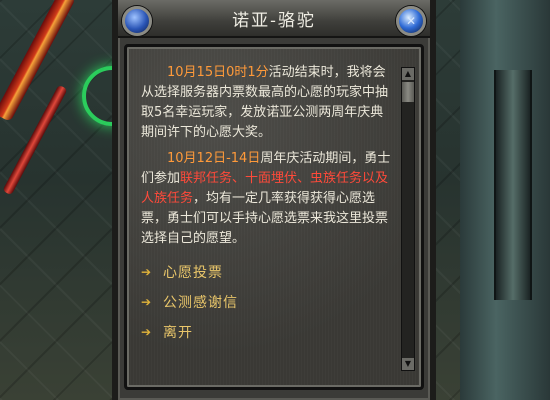  Describe the element at coordinates (408, 74) in the screenshot. I see `scroll-up-icon: ▲` at that location.